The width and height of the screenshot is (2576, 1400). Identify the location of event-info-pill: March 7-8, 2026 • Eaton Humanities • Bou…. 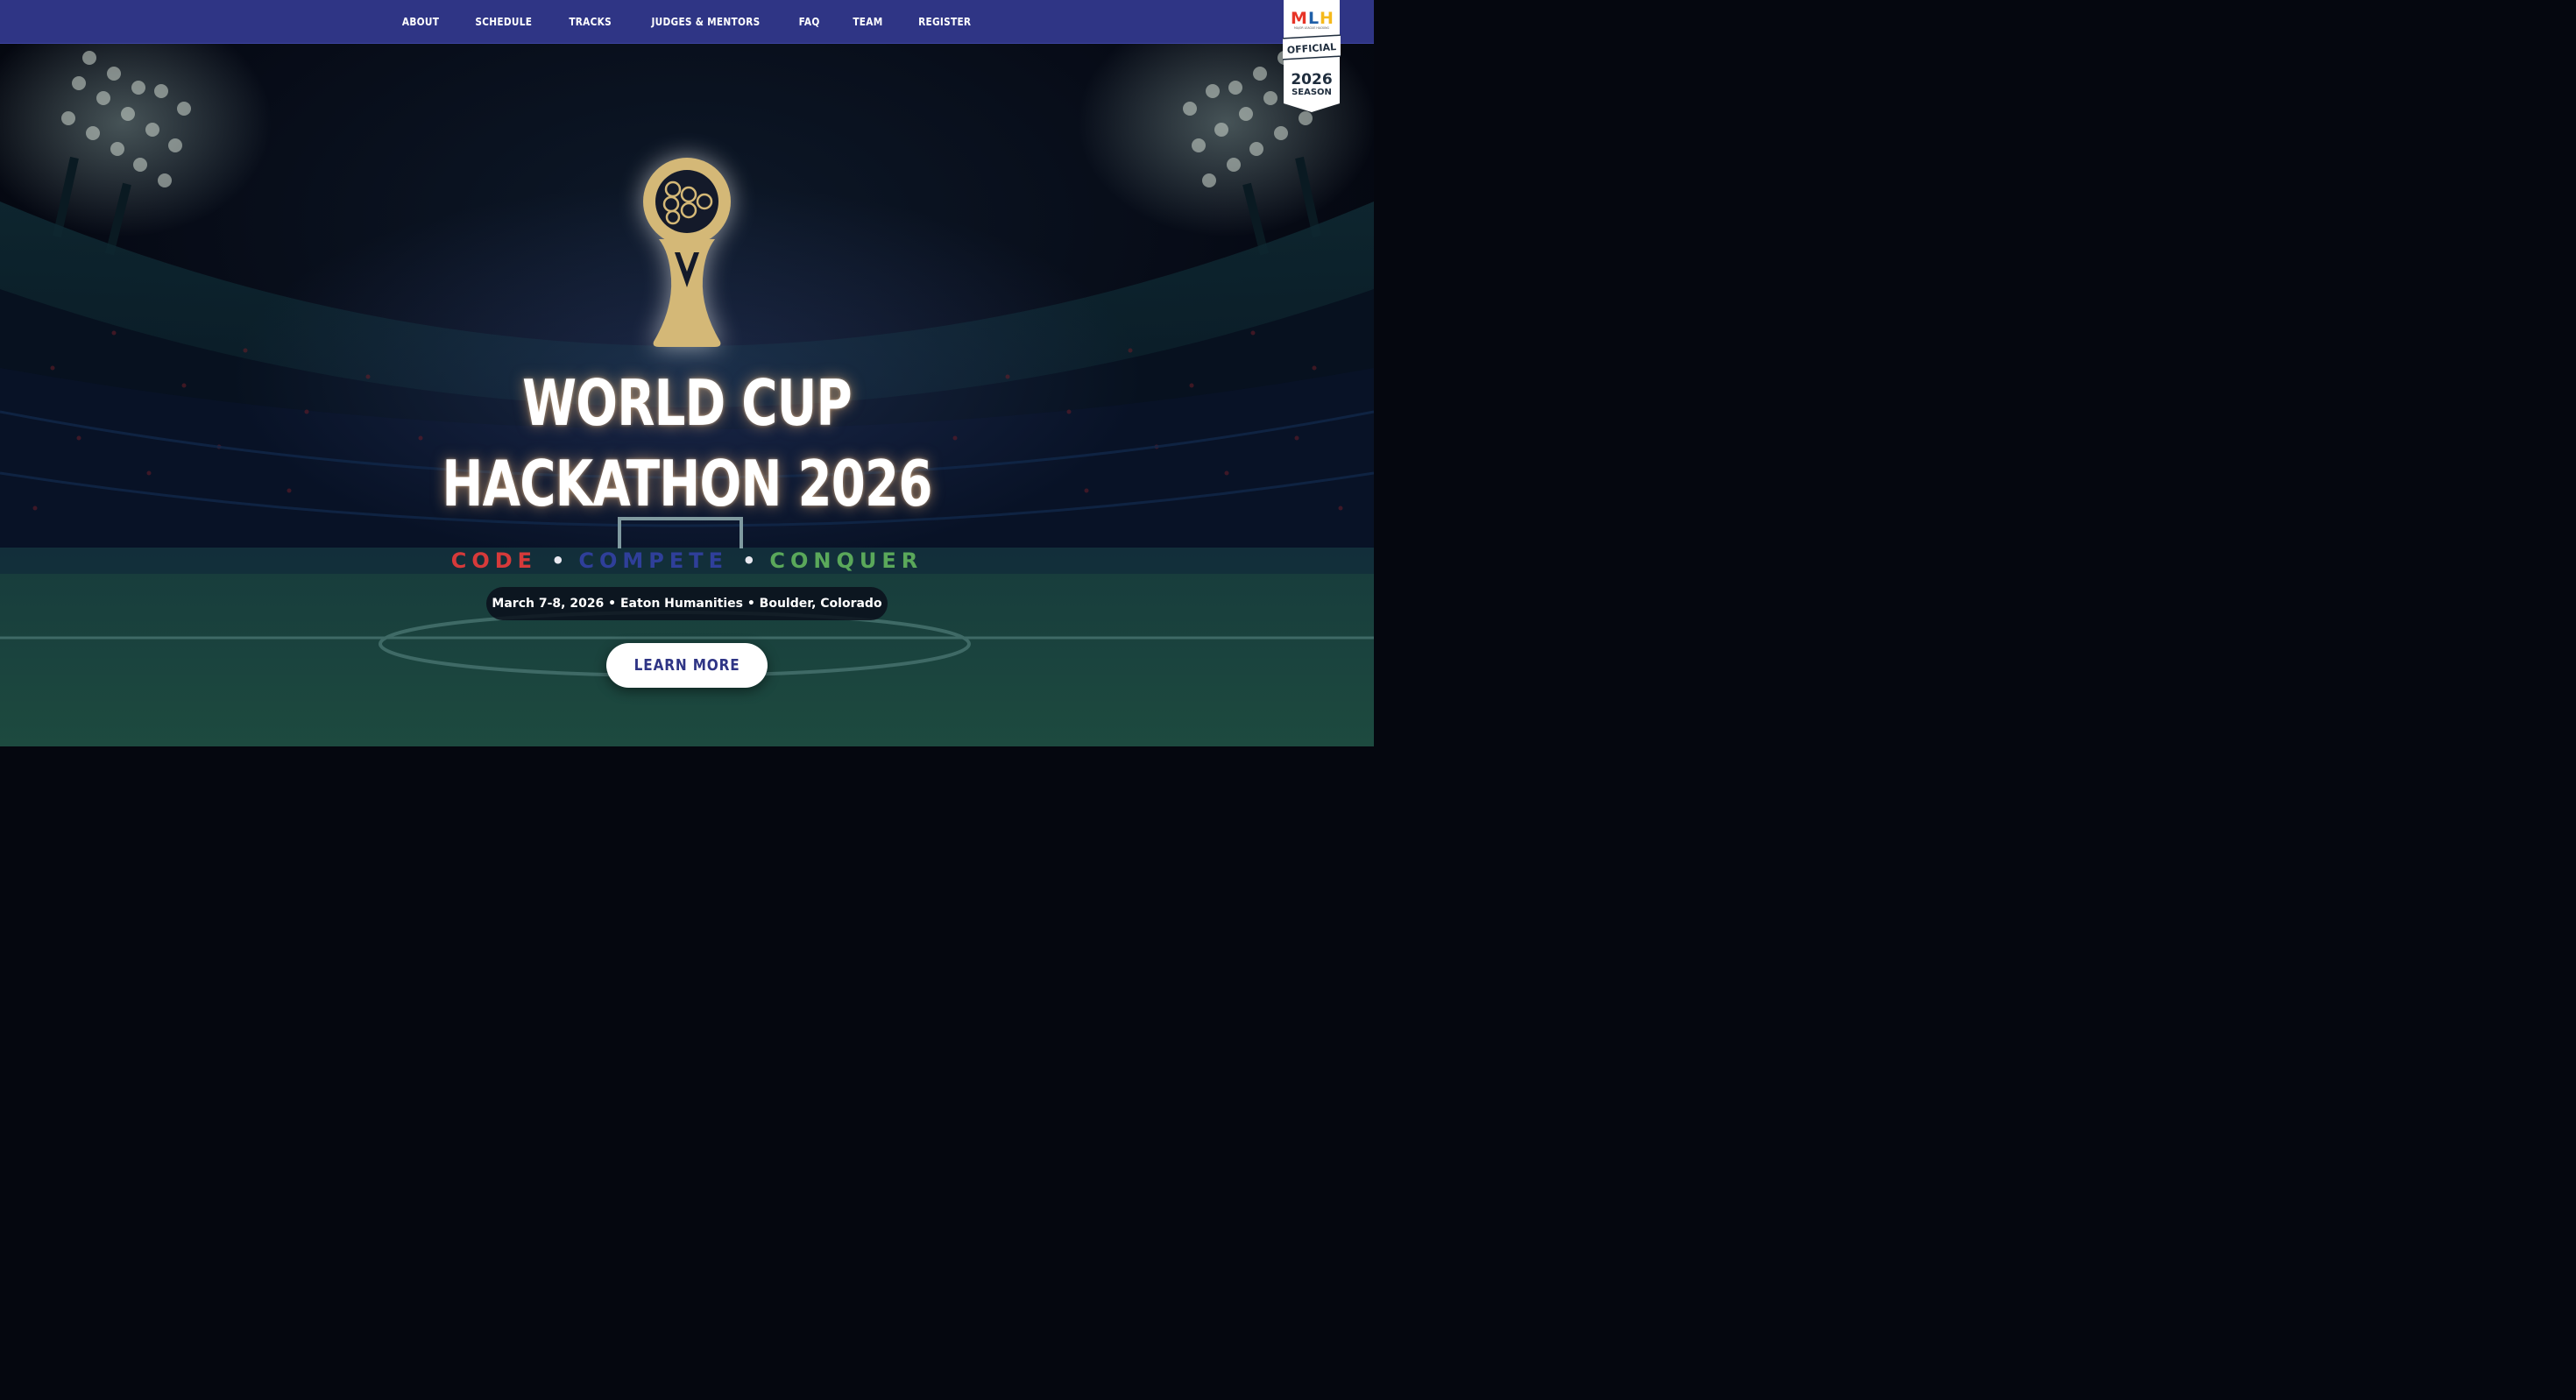
(687, 603).